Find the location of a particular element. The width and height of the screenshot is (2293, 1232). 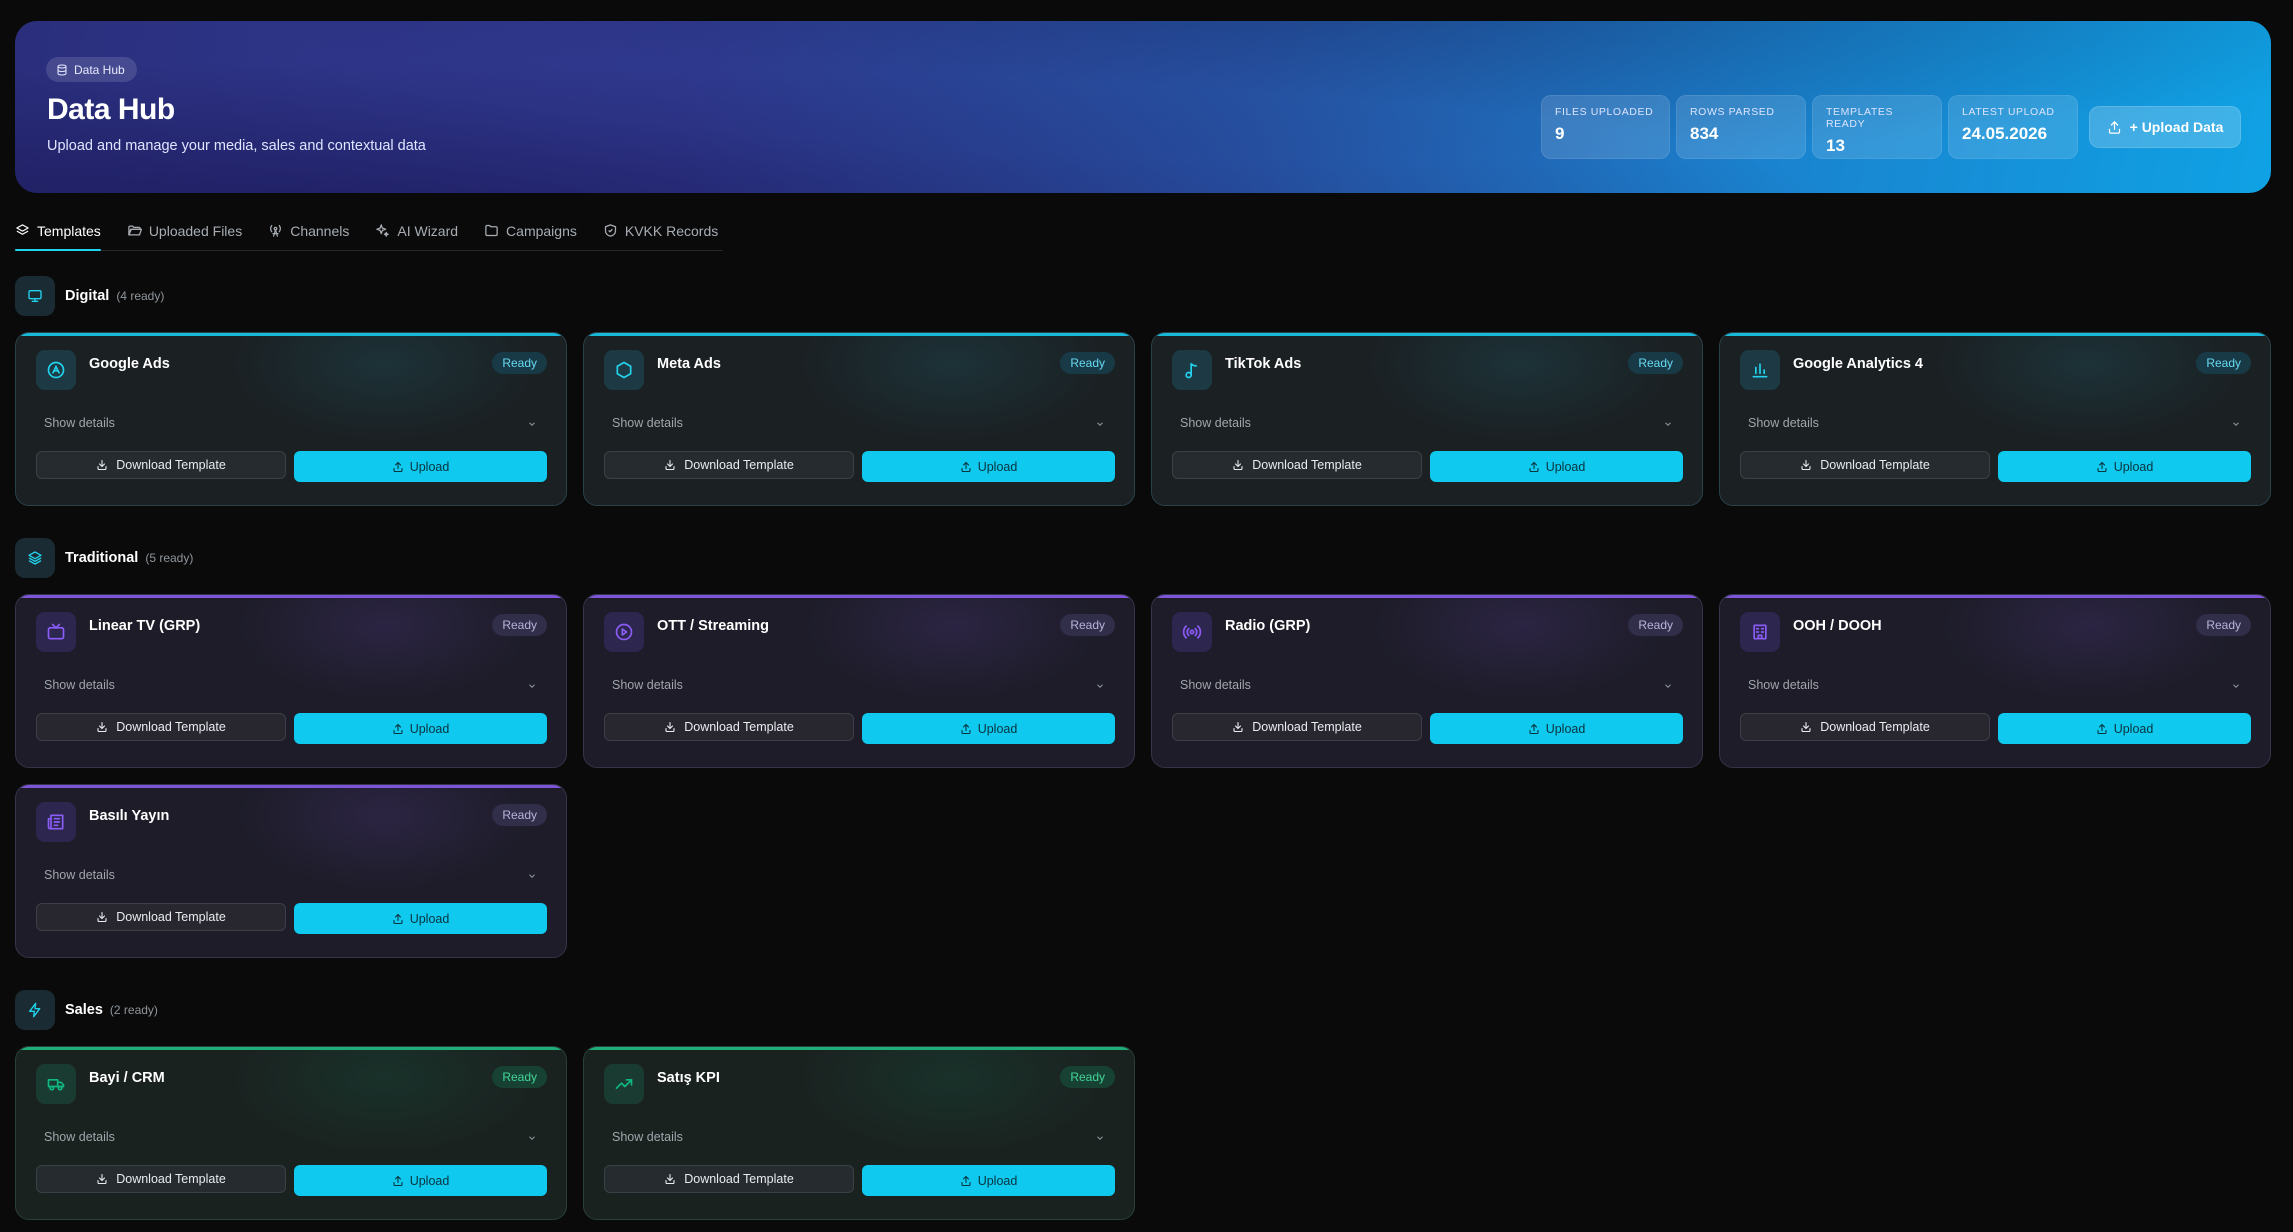

upload-data-label: + Upload Data is located at coordinates (2176, 127).